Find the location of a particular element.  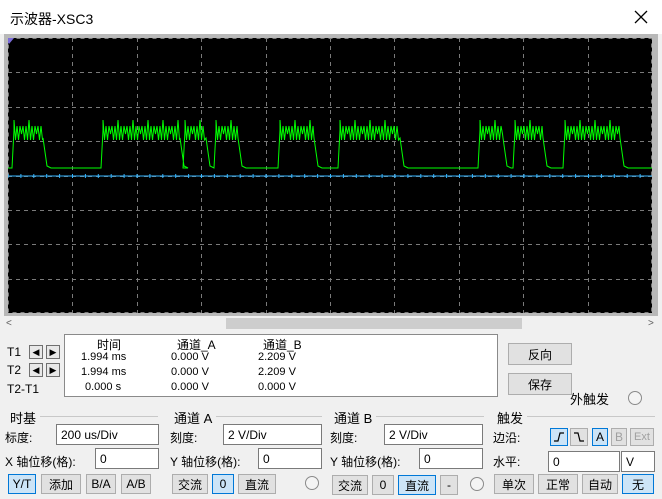

t2-right-button: ▶ is located at coordinates (53, 370).